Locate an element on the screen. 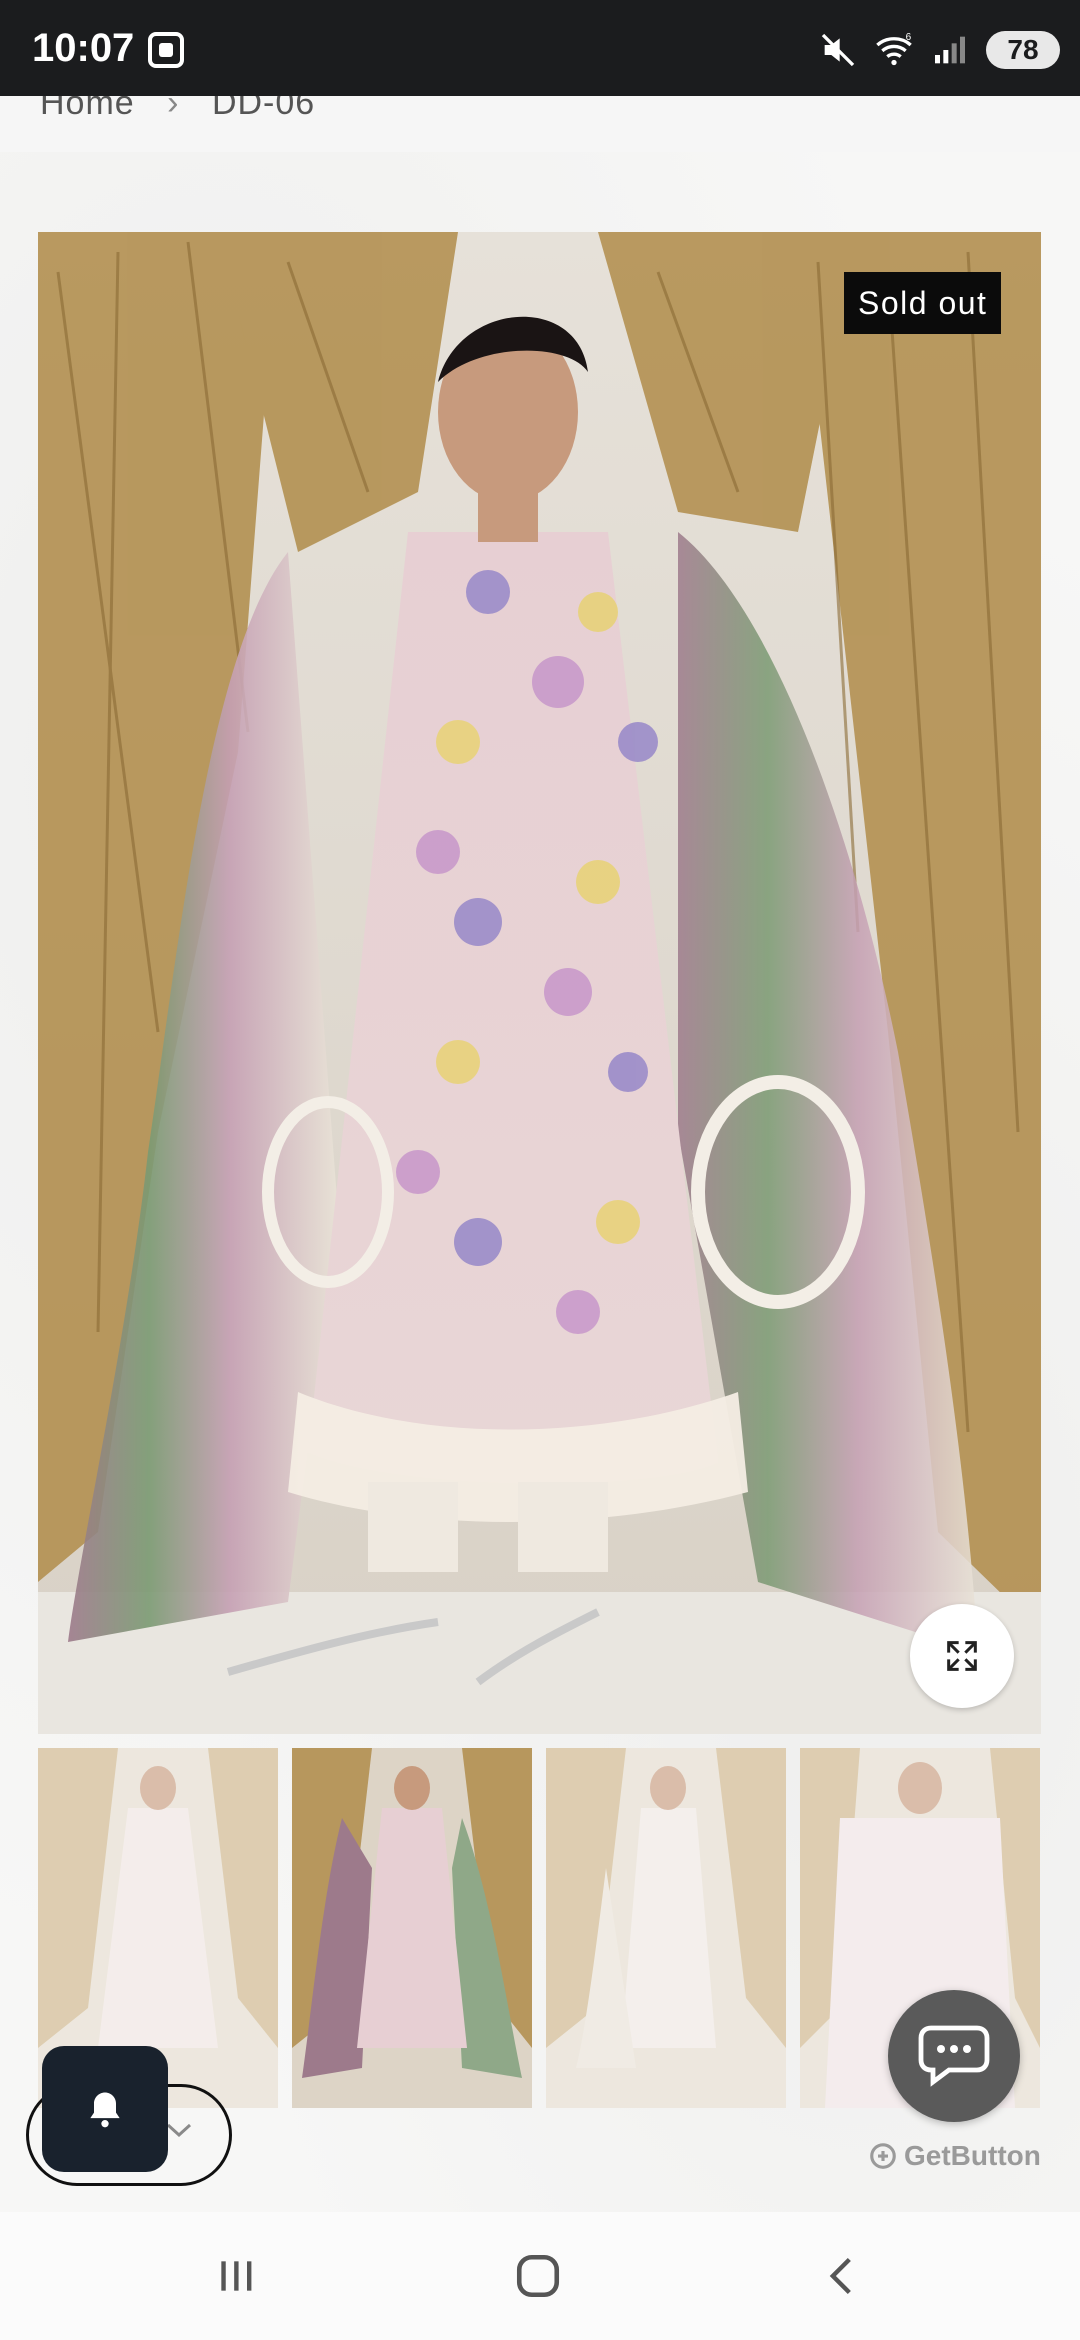  home-icon is located at coordinates (538, 2276).